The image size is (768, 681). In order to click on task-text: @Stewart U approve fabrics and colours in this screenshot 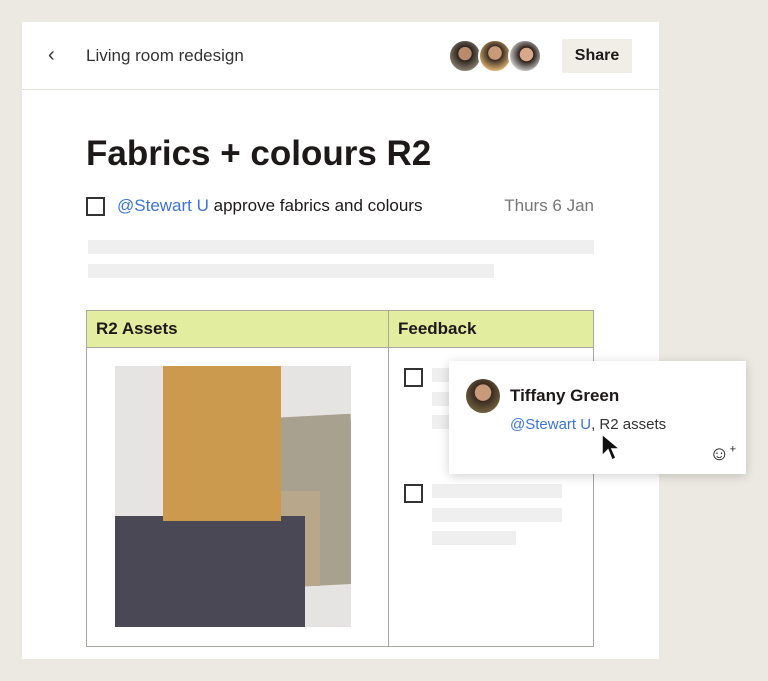, I will do `click(269, 206)`.